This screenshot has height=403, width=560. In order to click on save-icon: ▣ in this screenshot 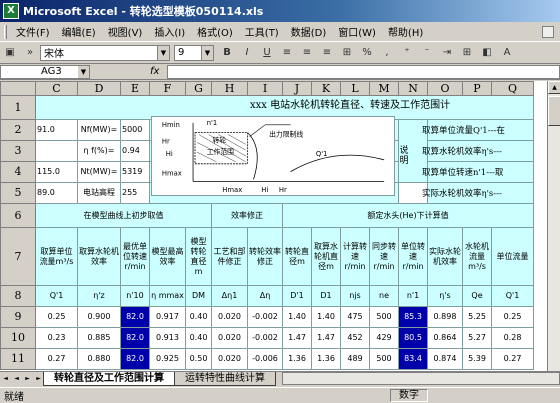, I will do `click(10, 53)`.